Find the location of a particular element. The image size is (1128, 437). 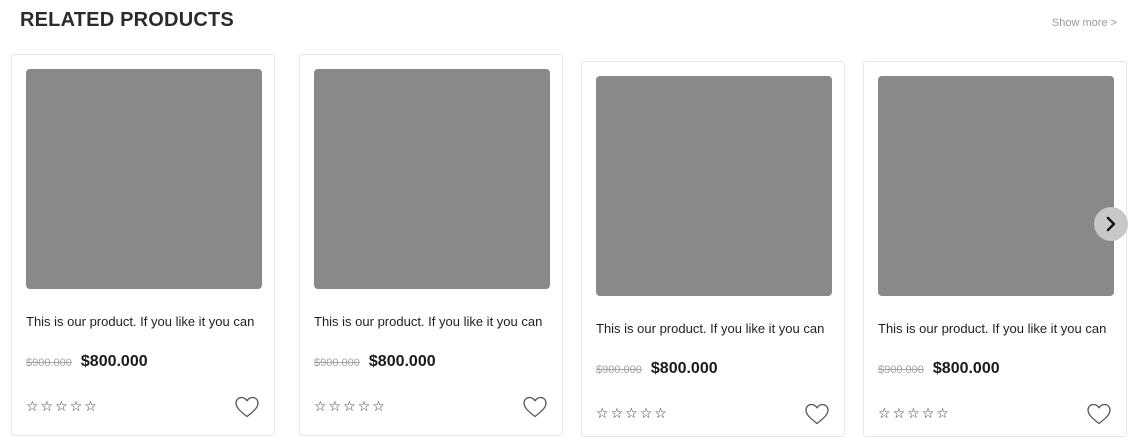

section-title: RELATED PRODUCTS is located at coordinates (127, 20).